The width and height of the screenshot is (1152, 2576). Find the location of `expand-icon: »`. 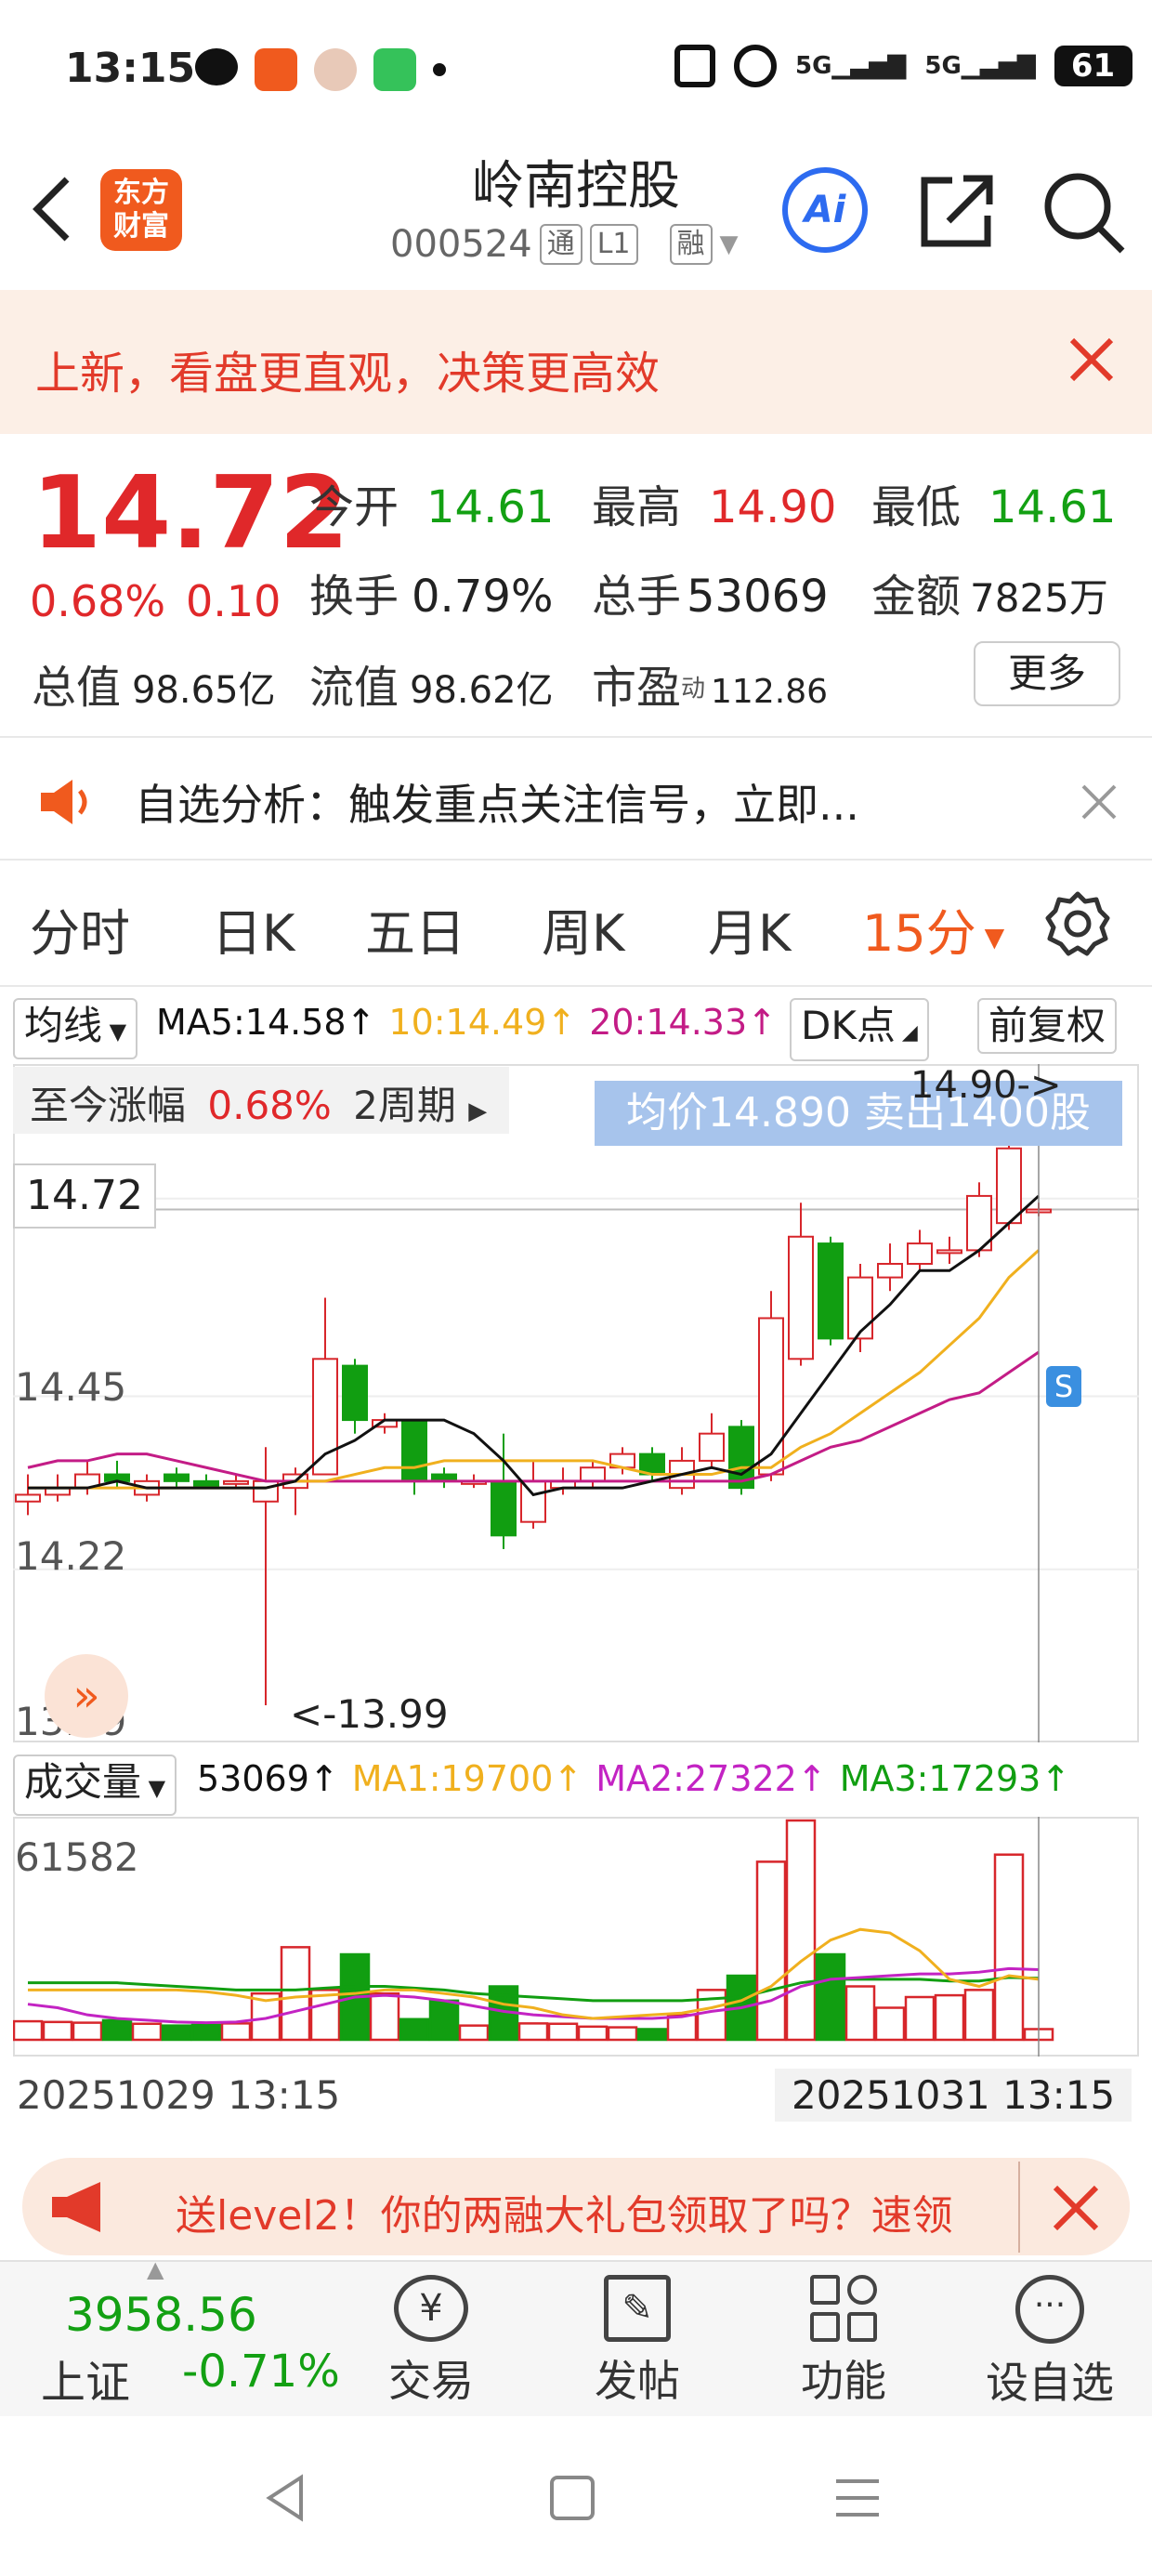

expand-icon: » is located at coordinates (86, 1696).